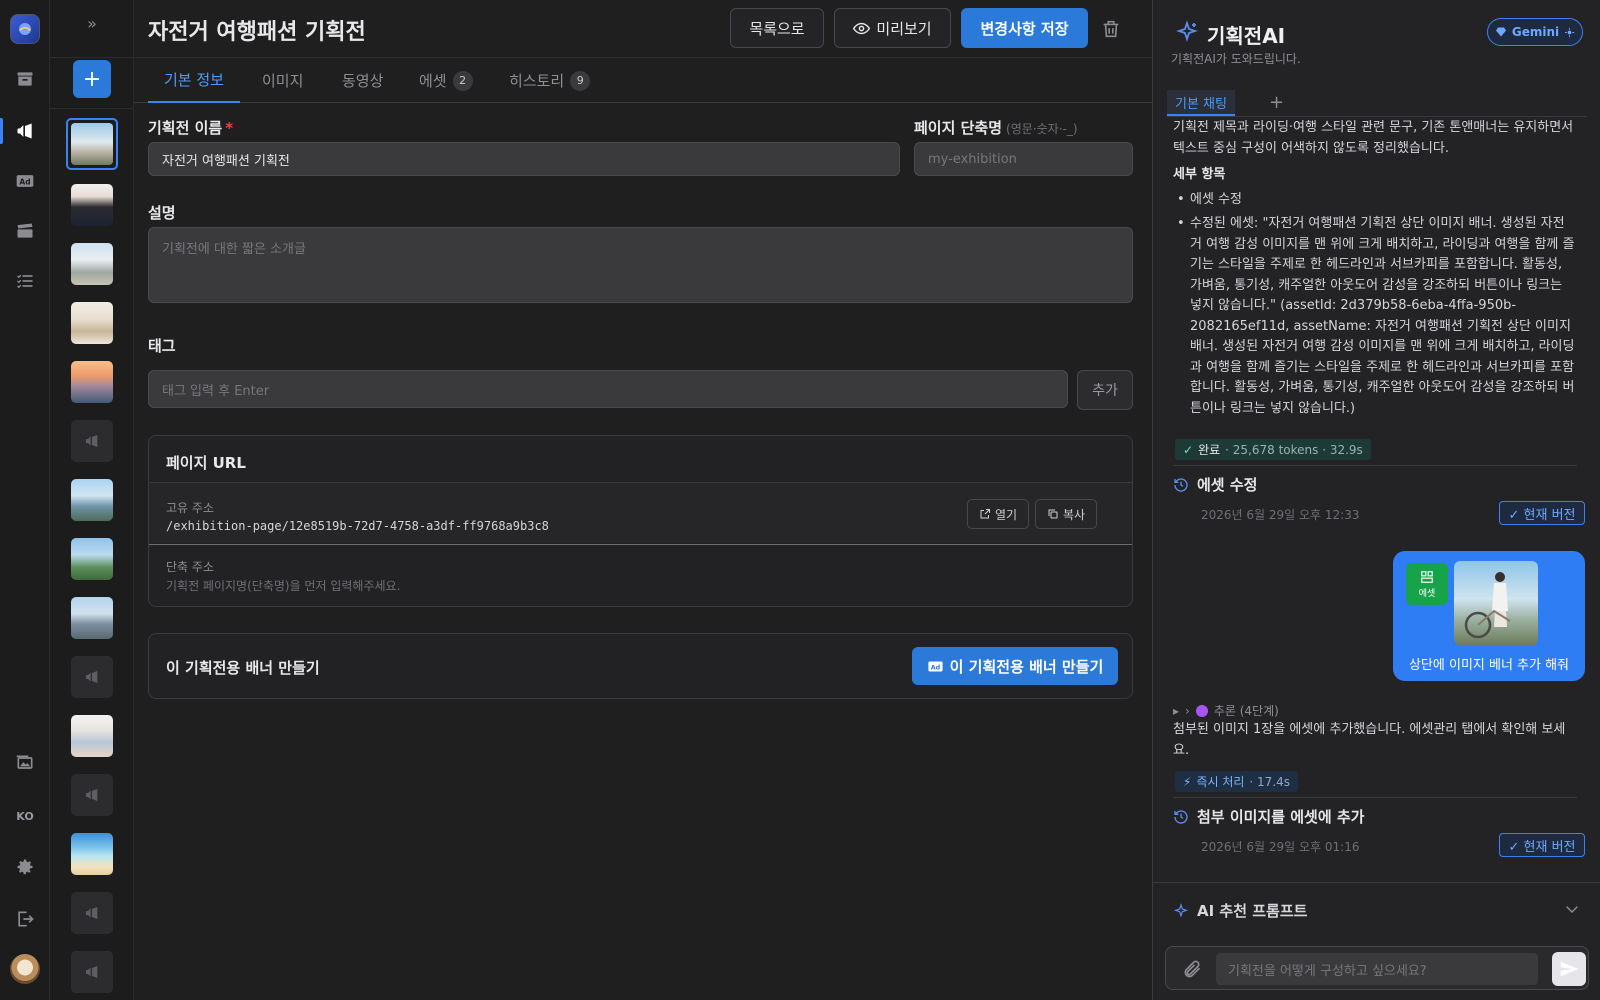 This screenshot has height=1000, width=1600. What do you see at coordinates (1569, 969) in the screenshot?
I see `send-button` at bounding box center [1569, 969].